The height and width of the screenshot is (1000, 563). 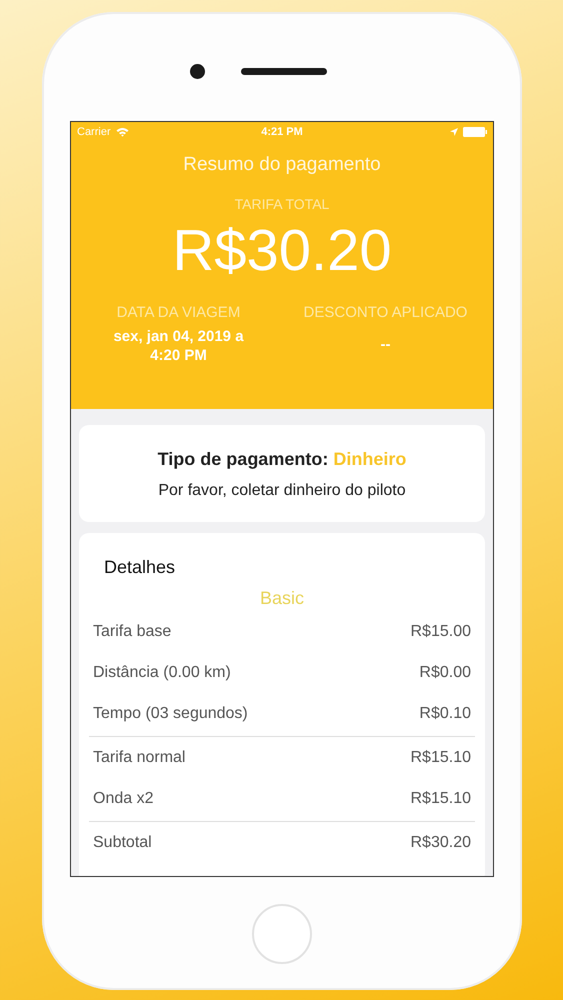 I want to click on screen-title: Resumo do pagamento, so click(x=282, y=165).